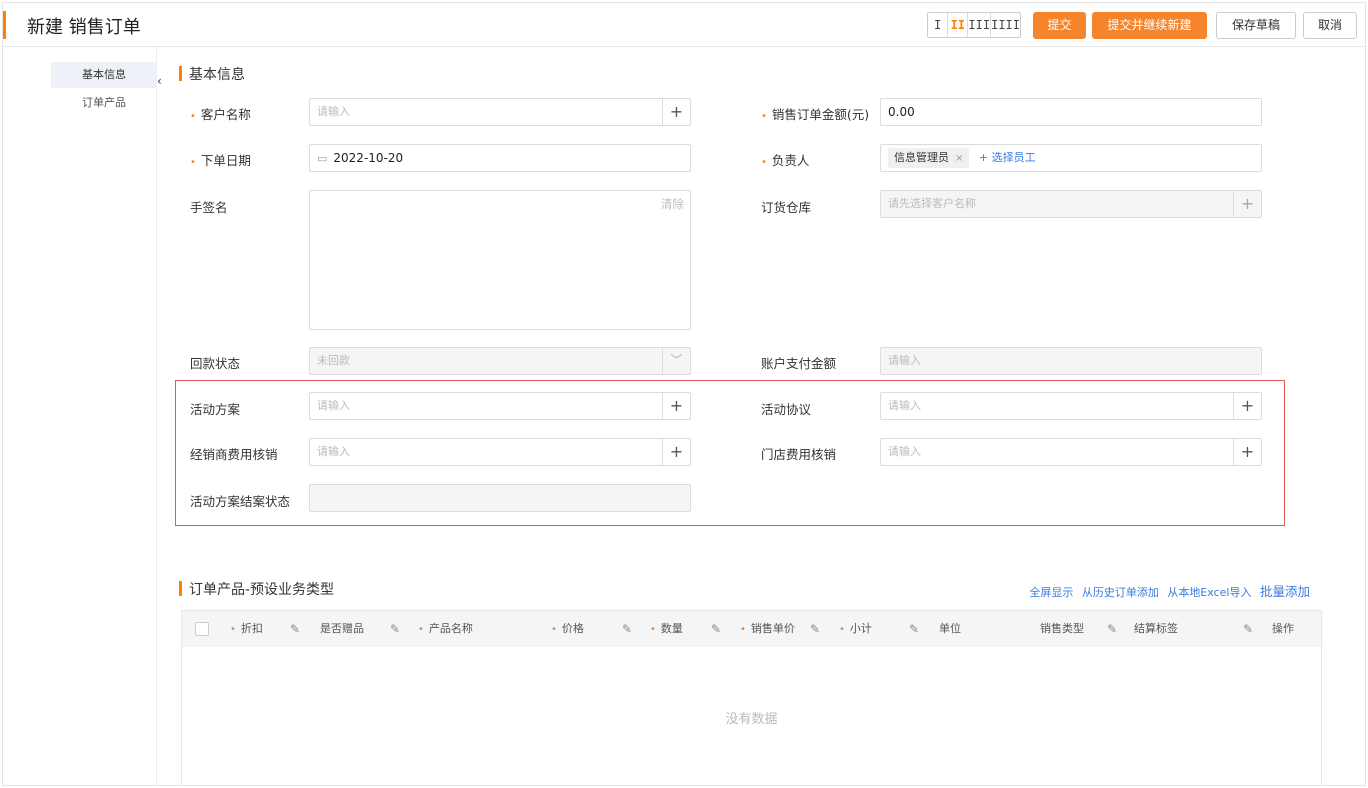 The height and width of the screenshot is (788, 1368). I want to click on save-draft-button: 保存草稿, so click(1256, 25).